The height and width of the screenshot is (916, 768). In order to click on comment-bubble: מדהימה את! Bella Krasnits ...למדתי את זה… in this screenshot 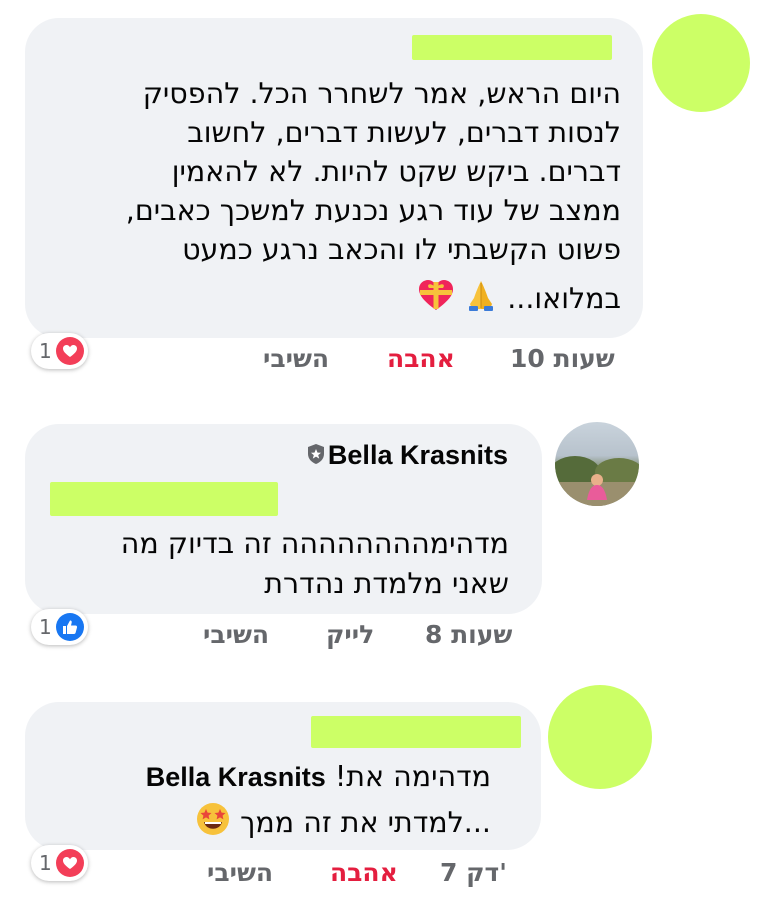, I will do `click(283, 776)`.